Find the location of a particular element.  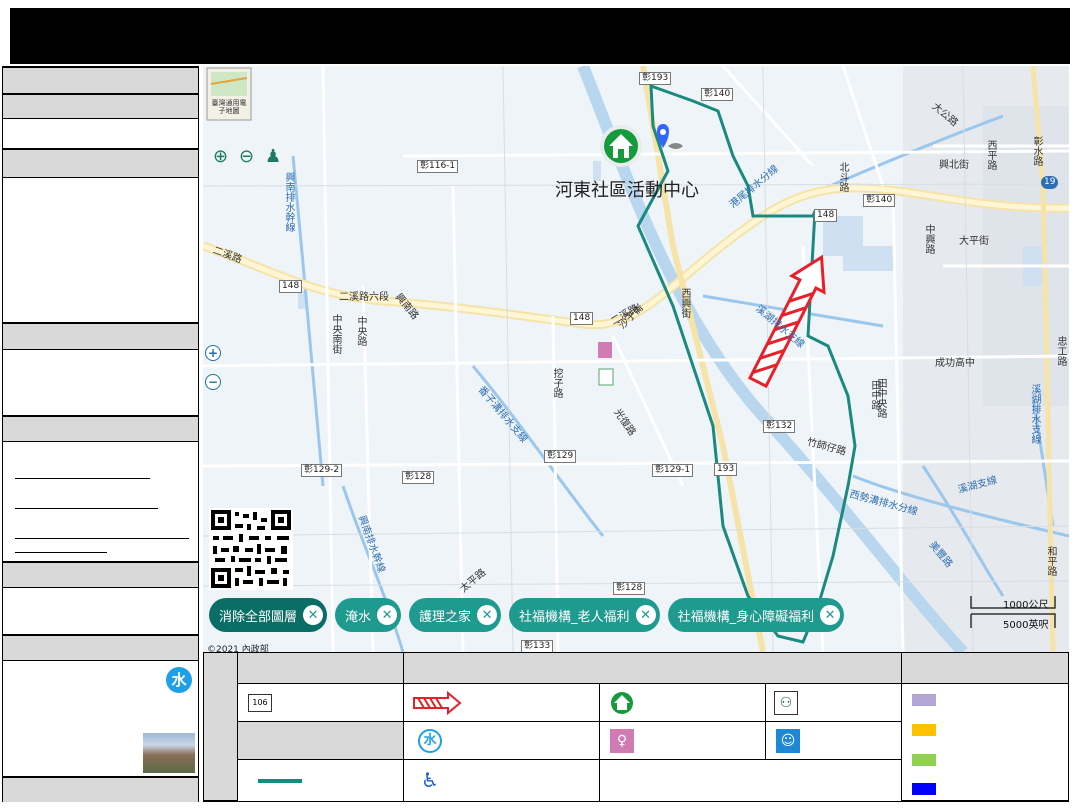

chip-label: 淹水 is located at coordinates (358, 617).